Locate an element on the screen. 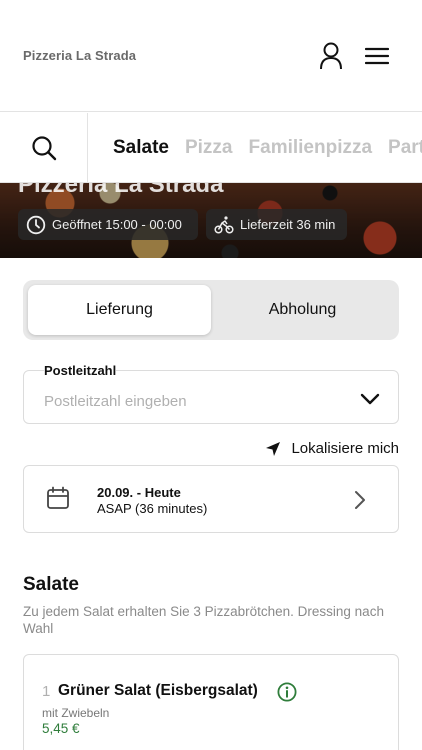 This screenshot has height=750, width=422. delivery-time-badge: Lieferzeit 36 min is located at coordinates (276, 224).